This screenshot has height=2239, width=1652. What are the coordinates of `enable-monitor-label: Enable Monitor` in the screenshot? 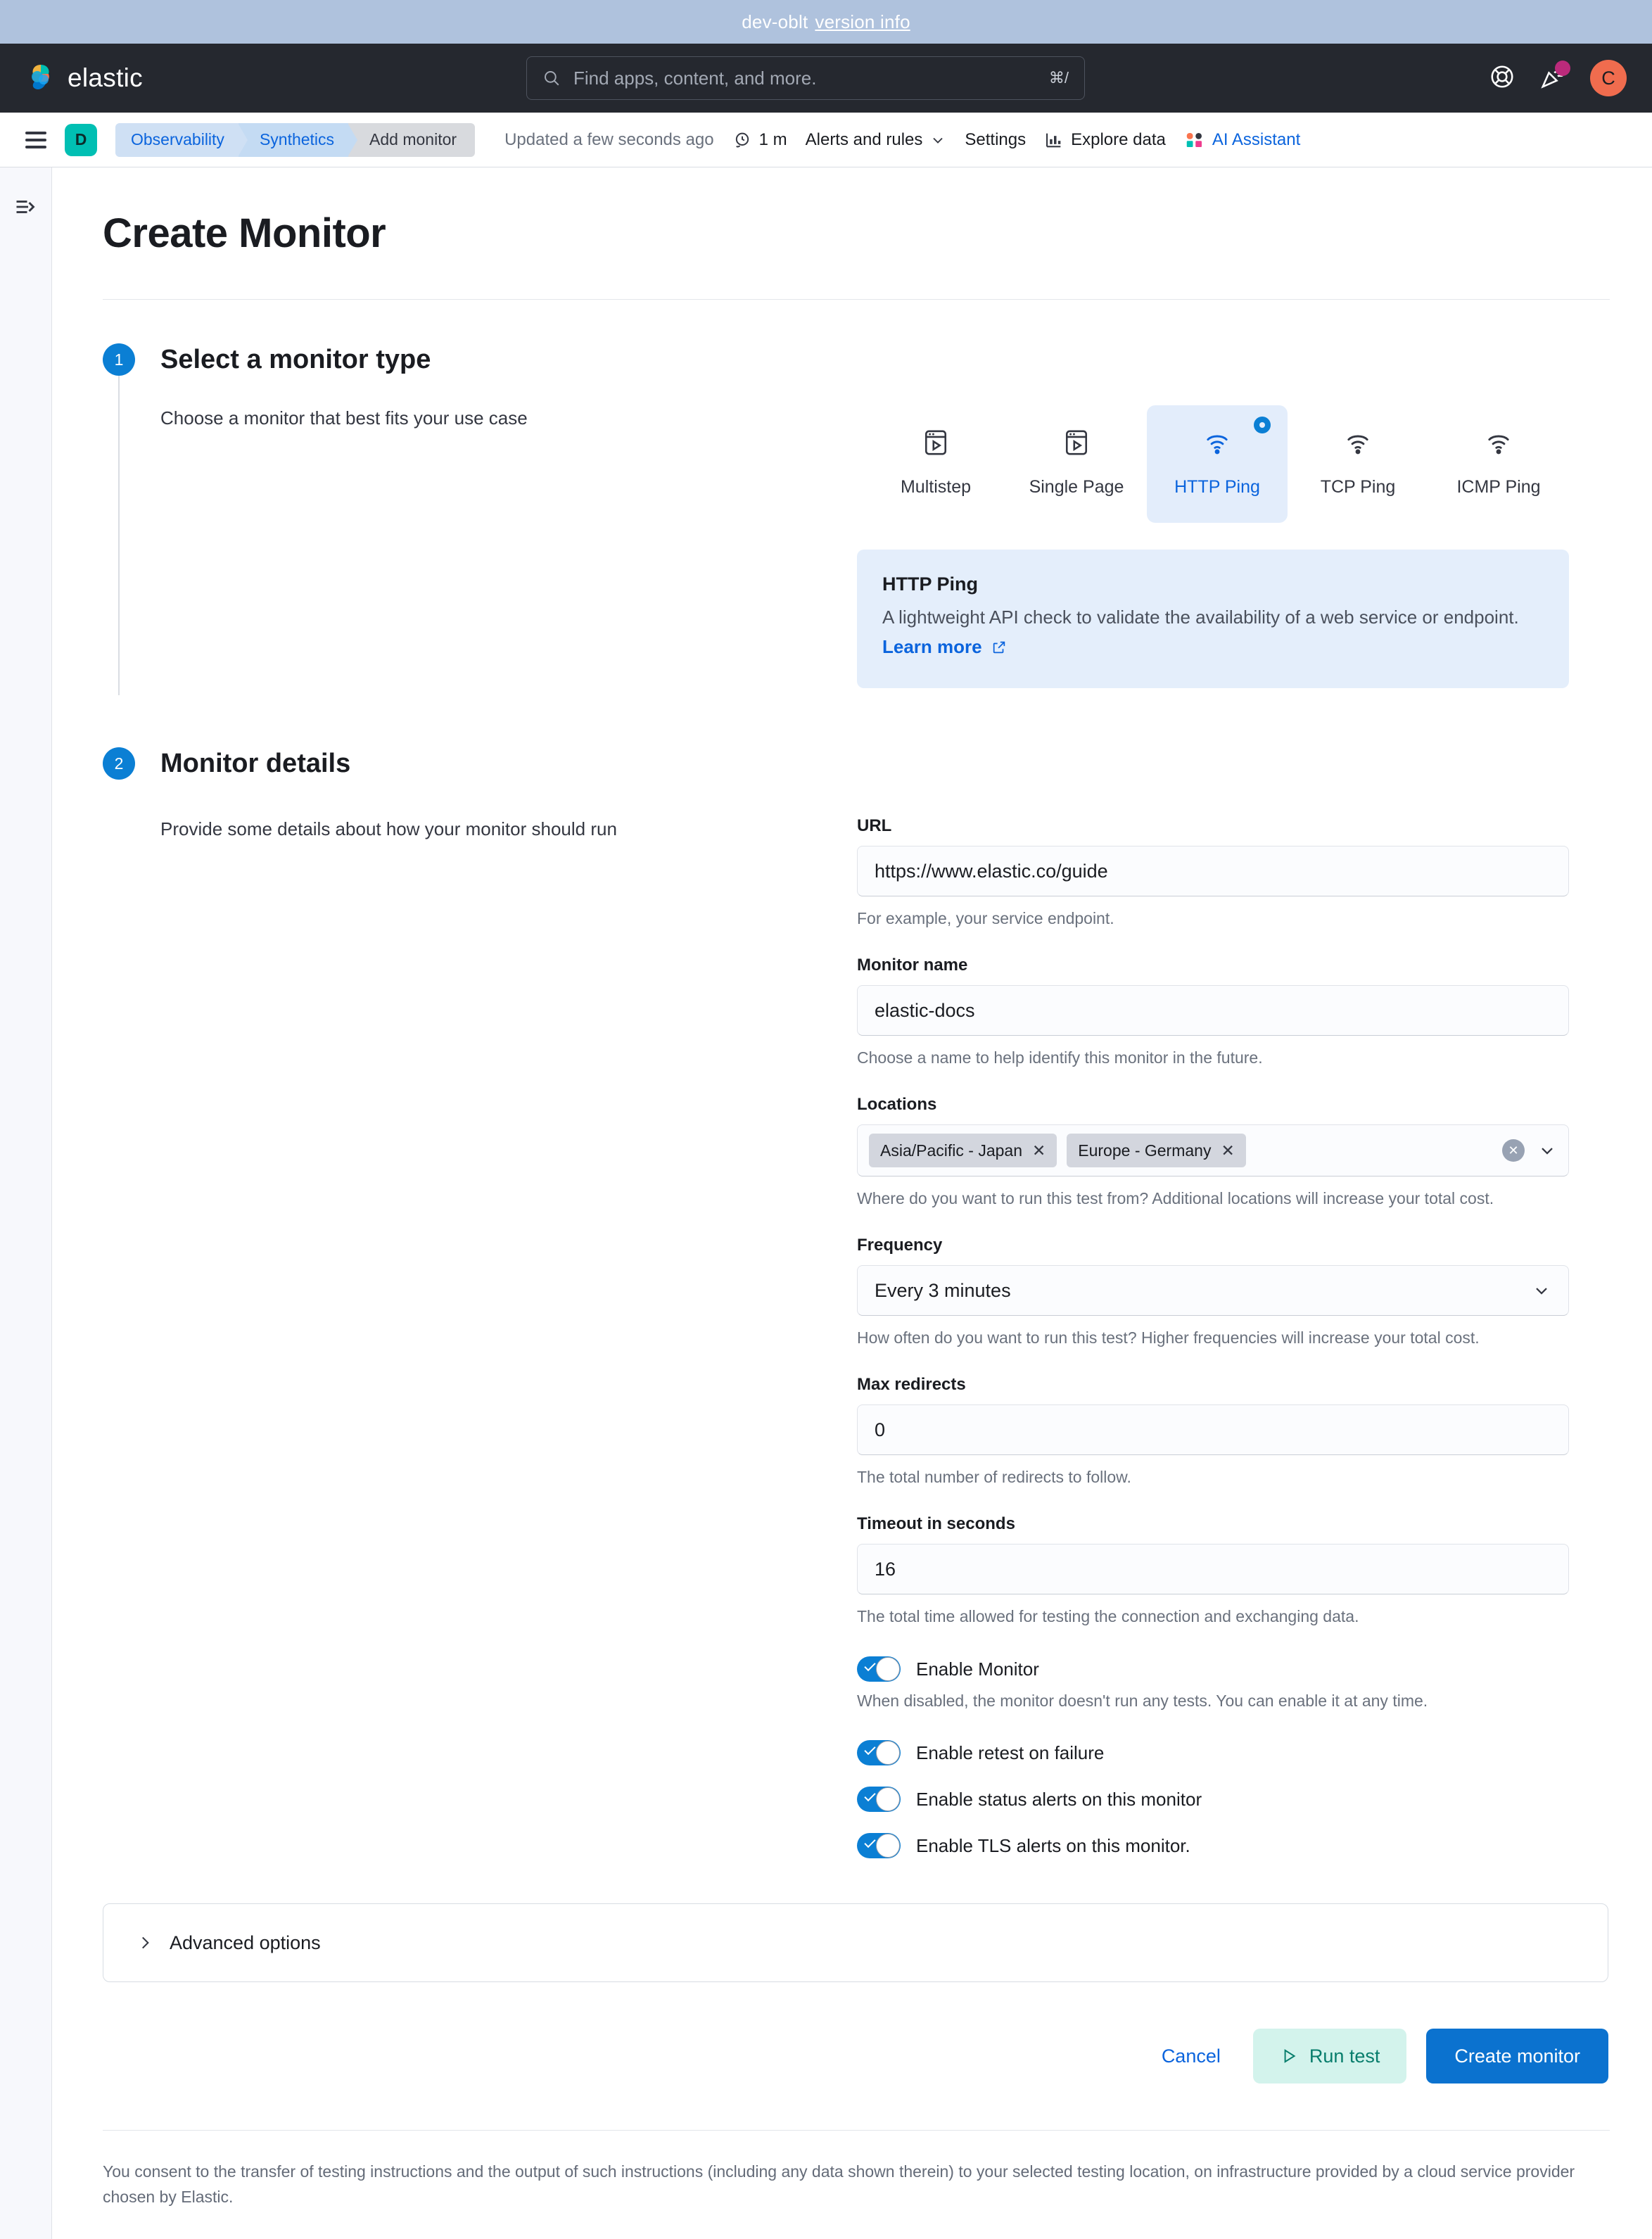 It's located at (977, 1669).